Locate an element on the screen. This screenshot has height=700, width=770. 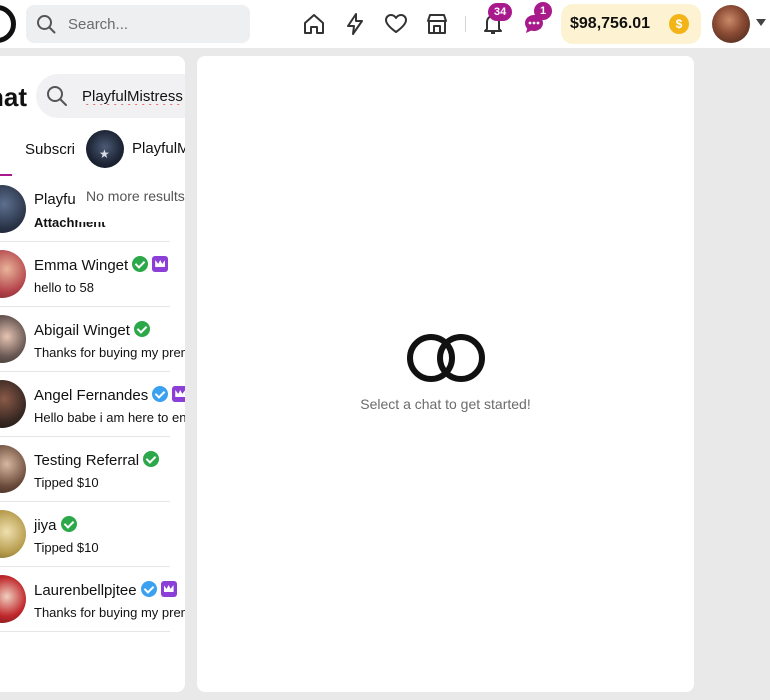
chat-name: Emma Winget is located at coordinates (101, 265).